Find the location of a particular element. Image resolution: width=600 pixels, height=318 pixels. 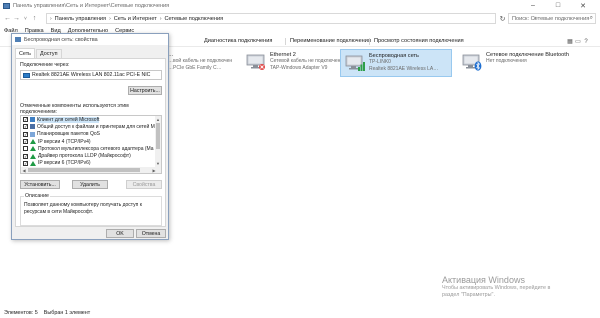

component-name: Планировщик пакетов QoS is located at coordinates (68, 134).